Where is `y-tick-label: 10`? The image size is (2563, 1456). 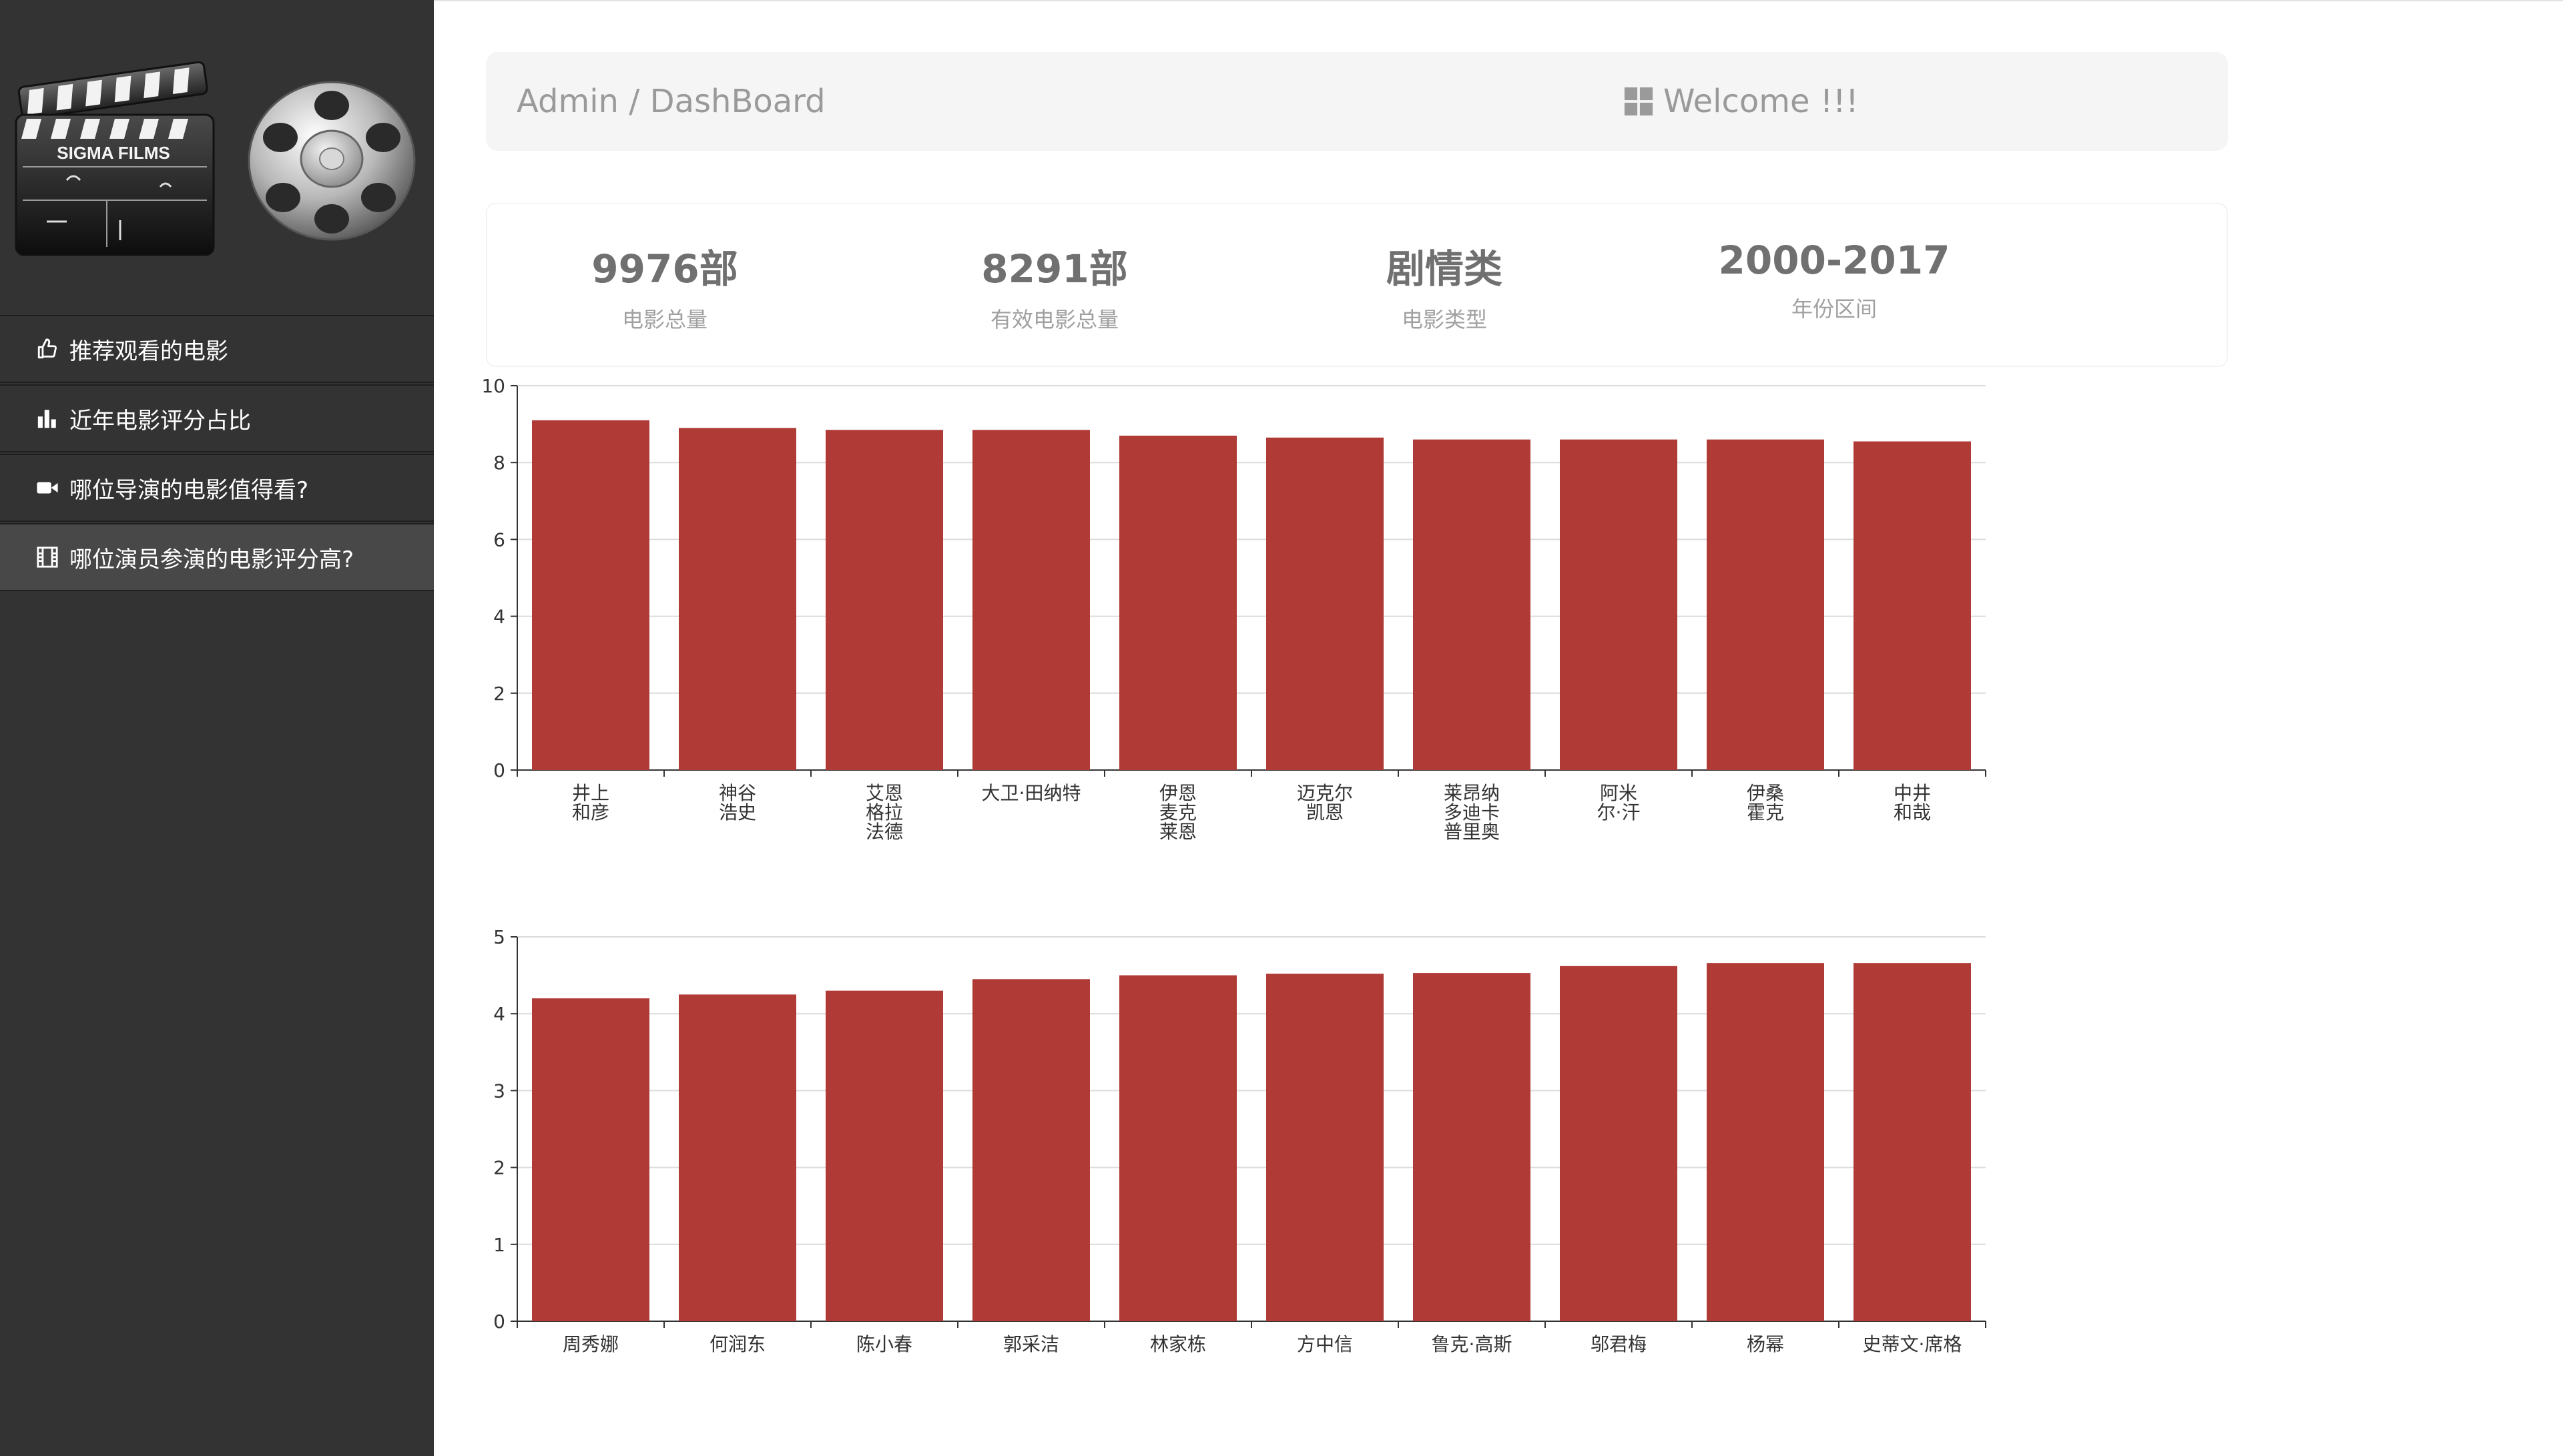
y-tick-label: 10 is located at coordinates (493, 386).